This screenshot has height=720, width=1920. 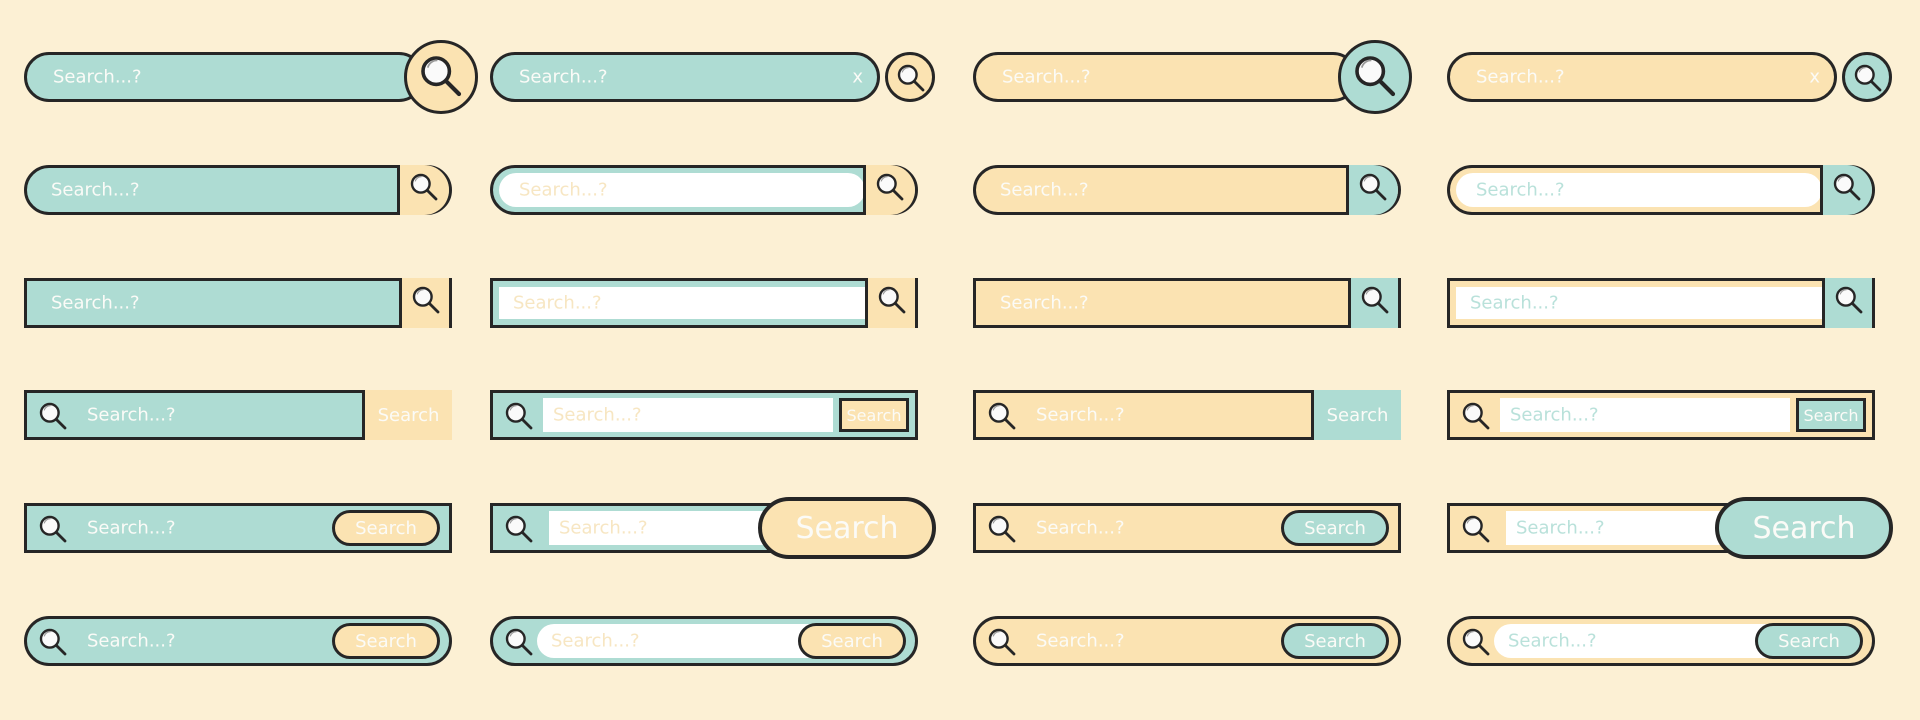 I want to click on search-bar-r6-c4: Search...? Search, so click(x=1661, y=641).